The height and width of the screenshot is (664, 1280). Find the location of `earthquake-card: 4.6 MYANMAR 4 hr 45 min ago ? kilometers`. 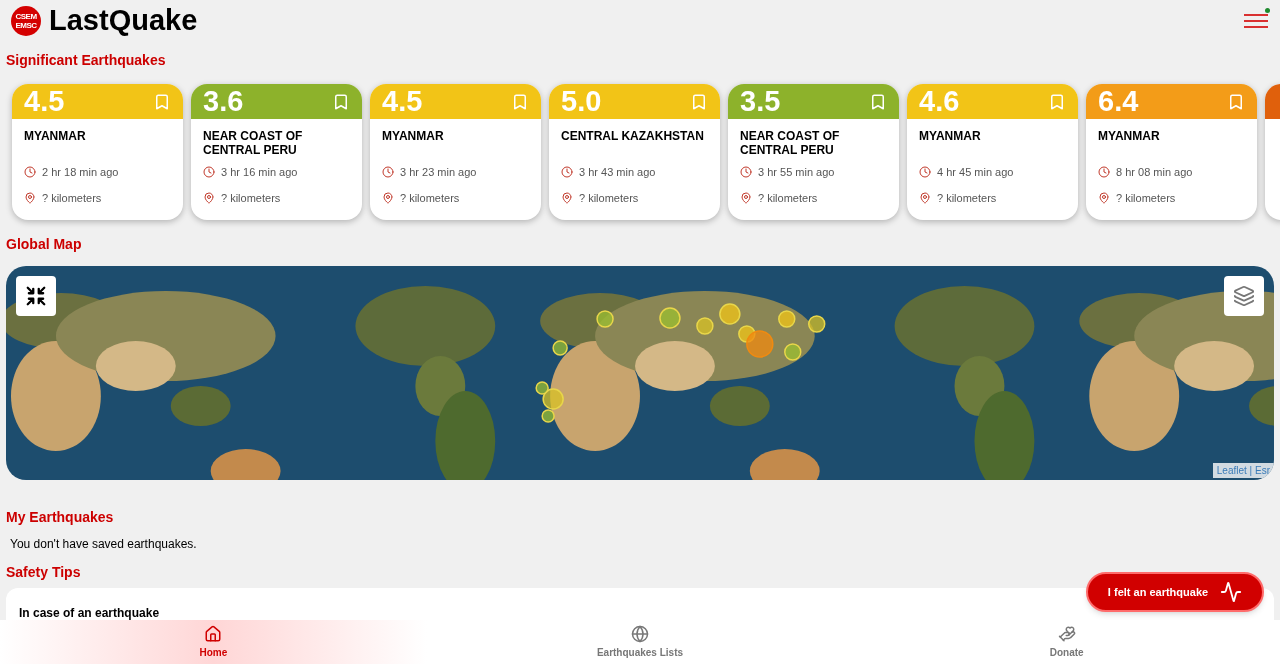

earthquake-card: 4.6 MYANMAR 4 hr 45 min ago ? kilometers is located at coordinates (992, 152).